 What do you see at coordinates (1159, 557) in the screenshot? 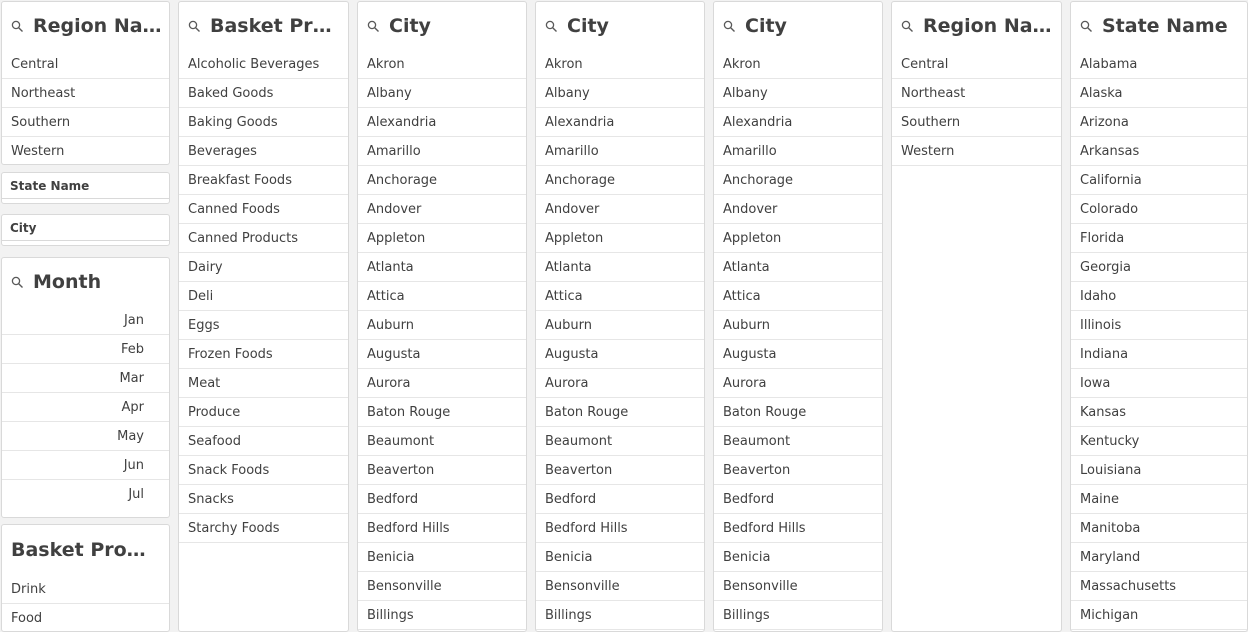
I see `list-item: Maryland` at bounding box center [1159, 557].